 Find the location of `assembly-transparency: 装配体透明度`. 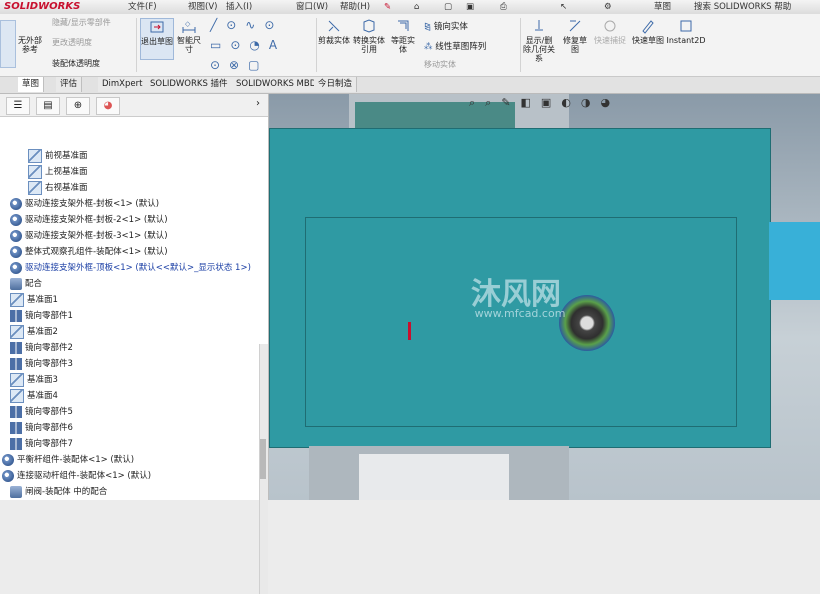

assembly-transparency: 装配体透明度 is located at coordinates (76, 63).